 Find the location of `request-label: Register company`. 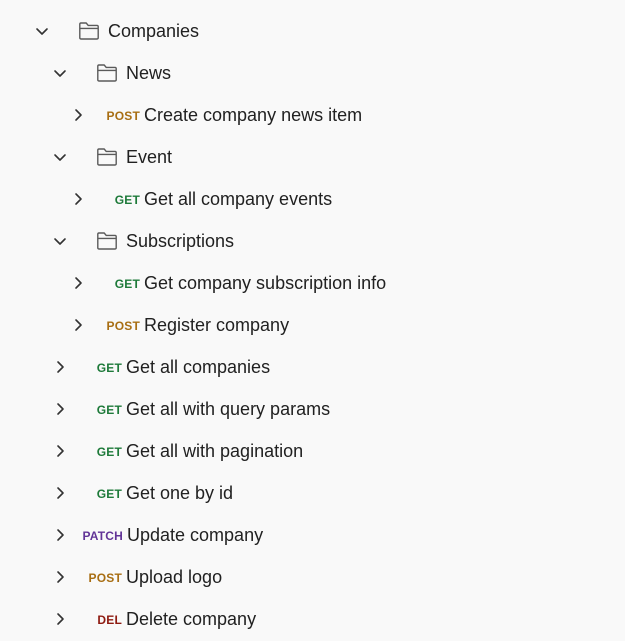

request-label: Register company is located at coordinates (217, 325).